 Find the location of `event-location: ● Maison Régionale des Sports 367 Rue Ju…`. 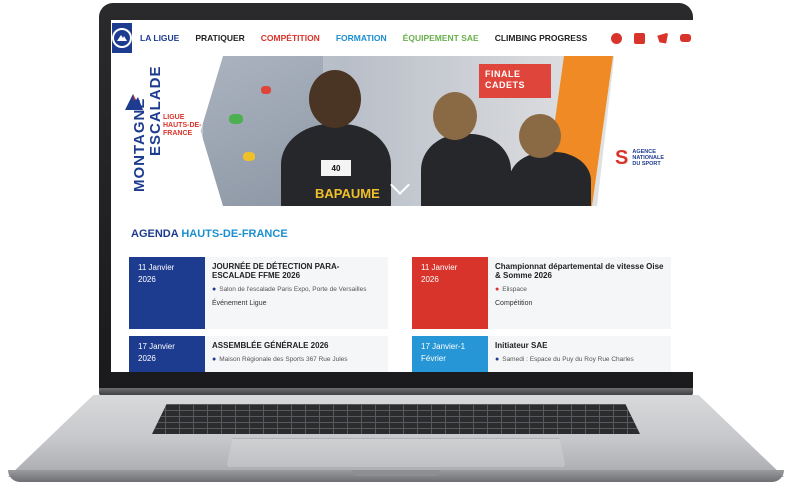

event-location: ● Maison Régionale des Sports 367 Rue Ju… is located at coordinates (296, 359).